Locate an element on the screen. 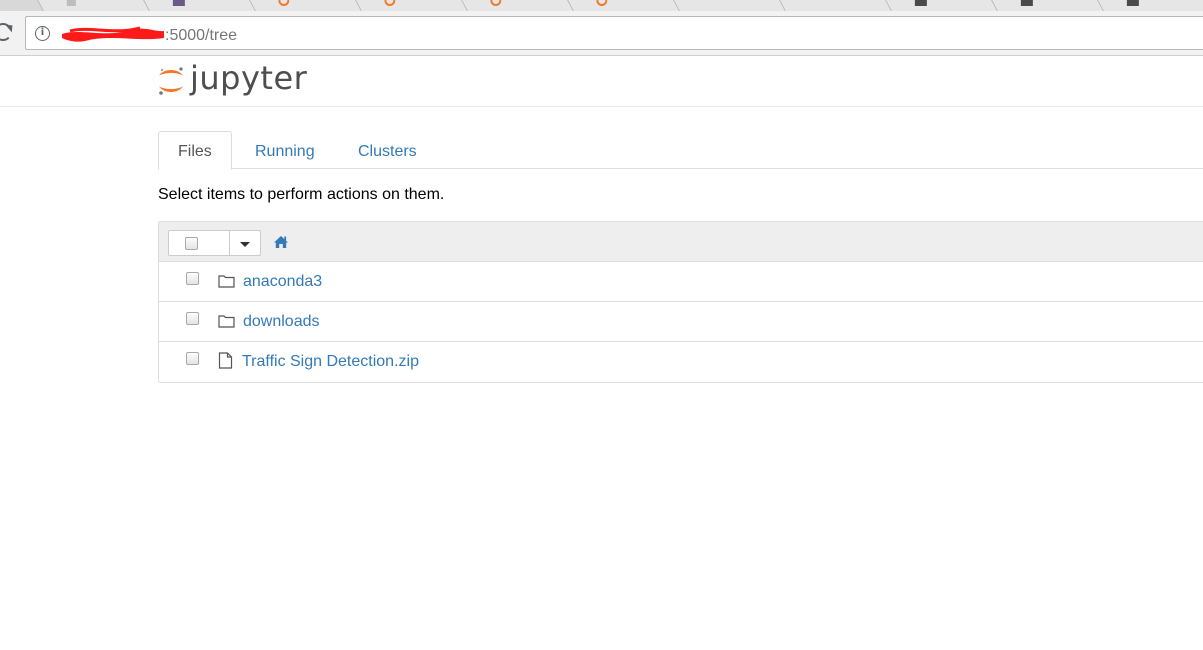  browser-tab-strip is located at coordinates (601, 5).